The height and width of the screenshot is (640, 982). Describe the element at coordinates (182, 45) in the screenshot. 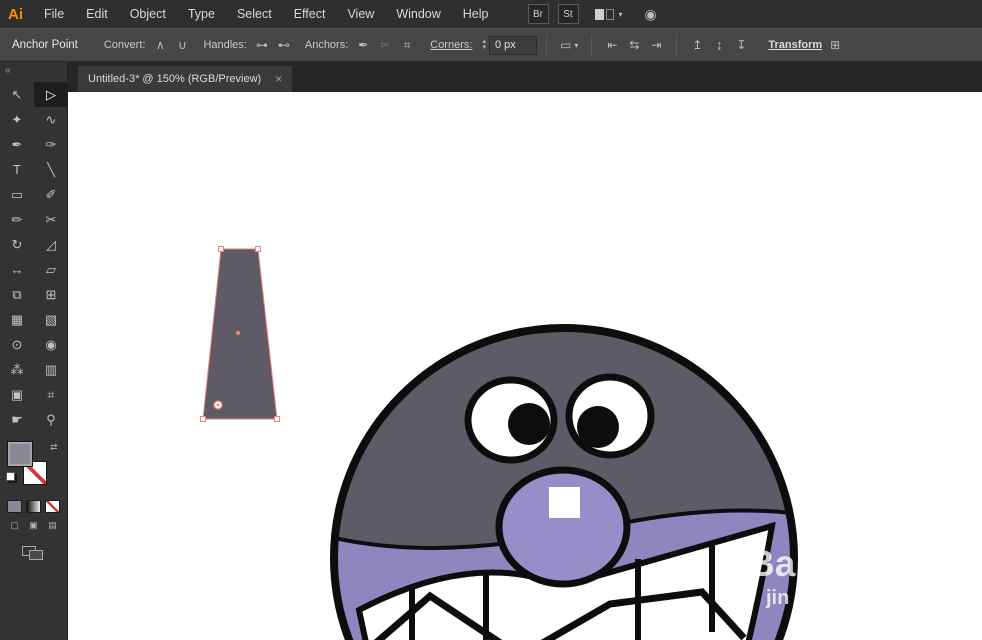

I see `convert-to-smooth-button: ∪` at that location.